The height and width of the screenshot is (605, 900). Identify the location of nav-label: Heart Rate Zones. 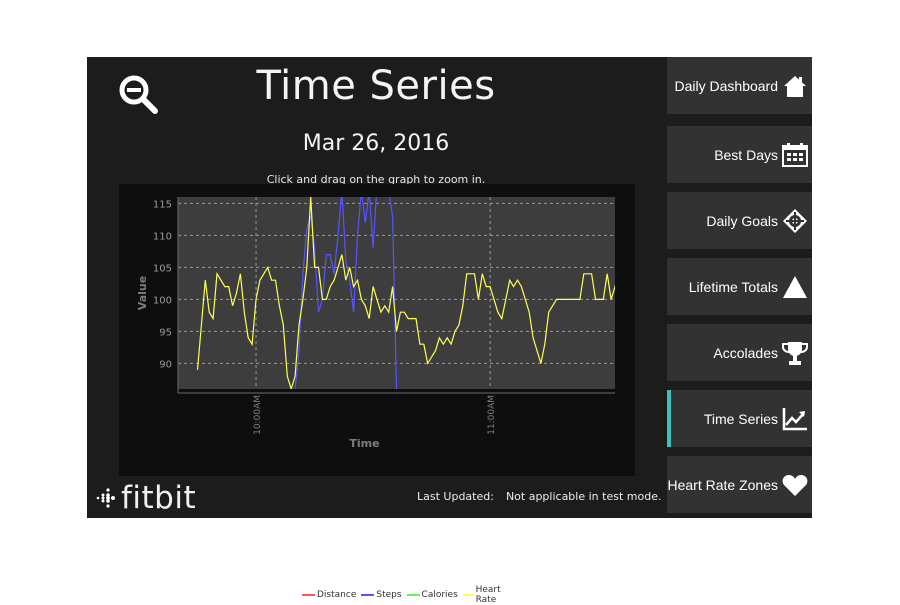
(723, 484).